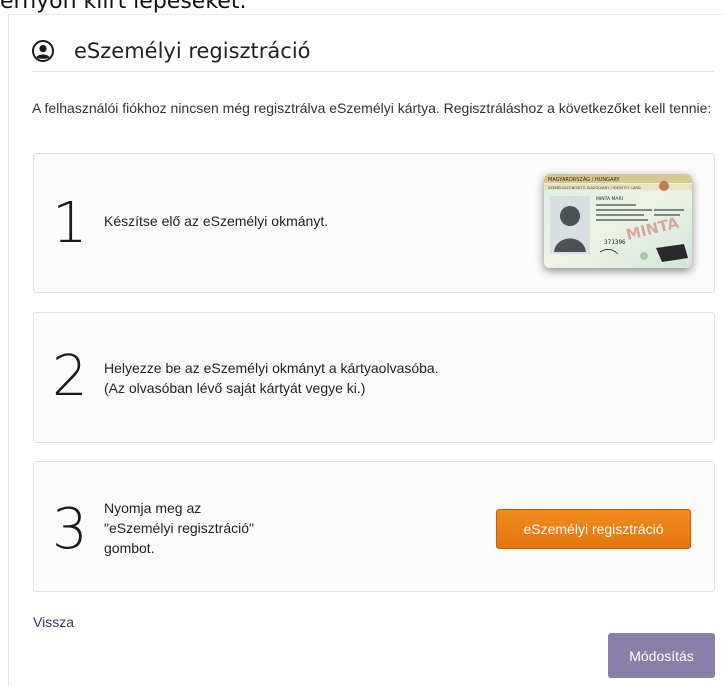 The image size is (725, 686). I want to click on modify-button: Módosítás, so click(661, 655).